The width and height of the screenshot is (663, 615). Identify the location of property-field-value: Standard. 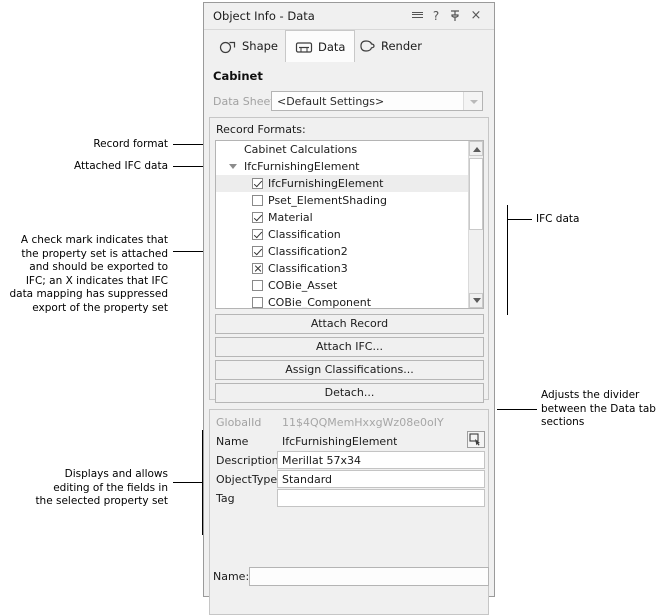
(307, 479).